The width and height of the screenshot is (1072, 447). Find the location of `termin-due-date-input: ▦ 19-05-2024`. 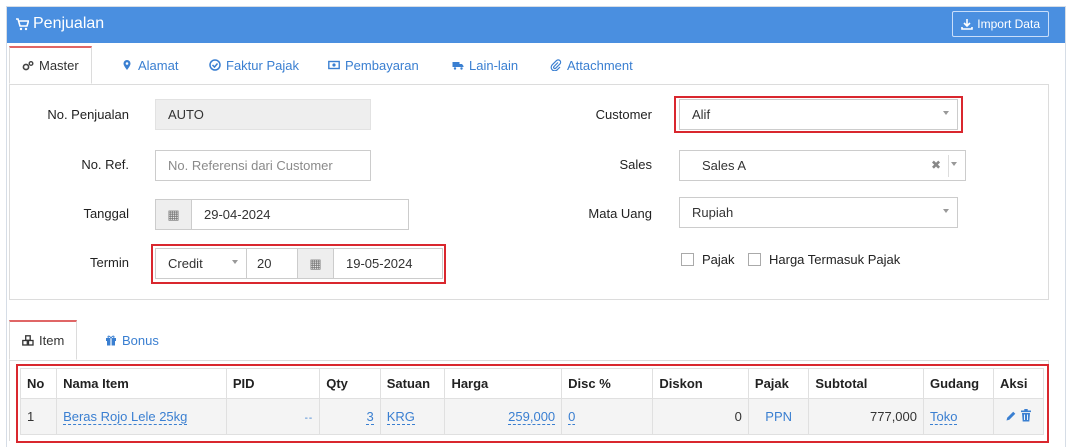

termin-due-date-input: ▦ 19-05-2024 is located at coordinates (370, 263).